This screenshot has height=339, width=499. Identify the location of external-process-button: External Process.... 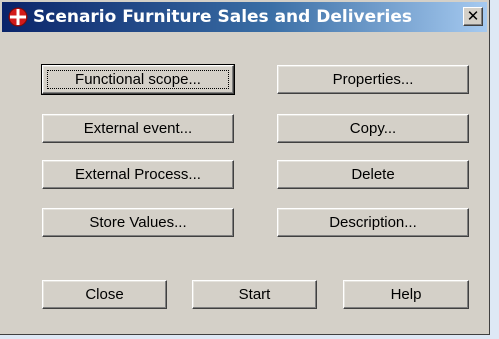
(138, 174).